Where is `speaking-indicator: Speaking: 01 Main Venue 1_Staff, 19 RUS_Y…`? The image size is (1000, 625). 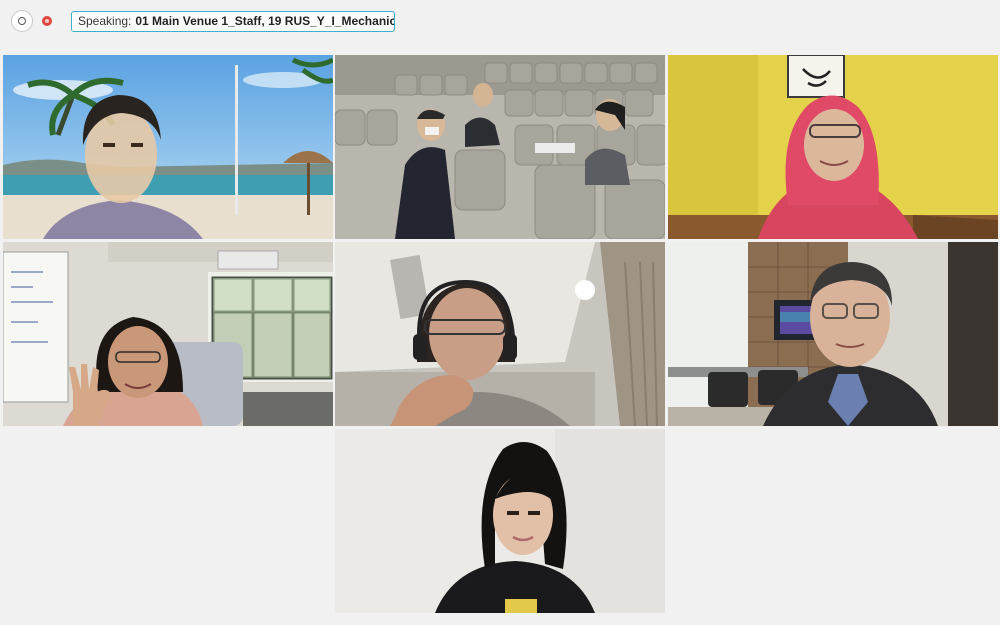 speaking-indicator: Speaking: 01 Main Venue 1_Staff, 19 RUS_Y… is located at coordinates (233, 21).